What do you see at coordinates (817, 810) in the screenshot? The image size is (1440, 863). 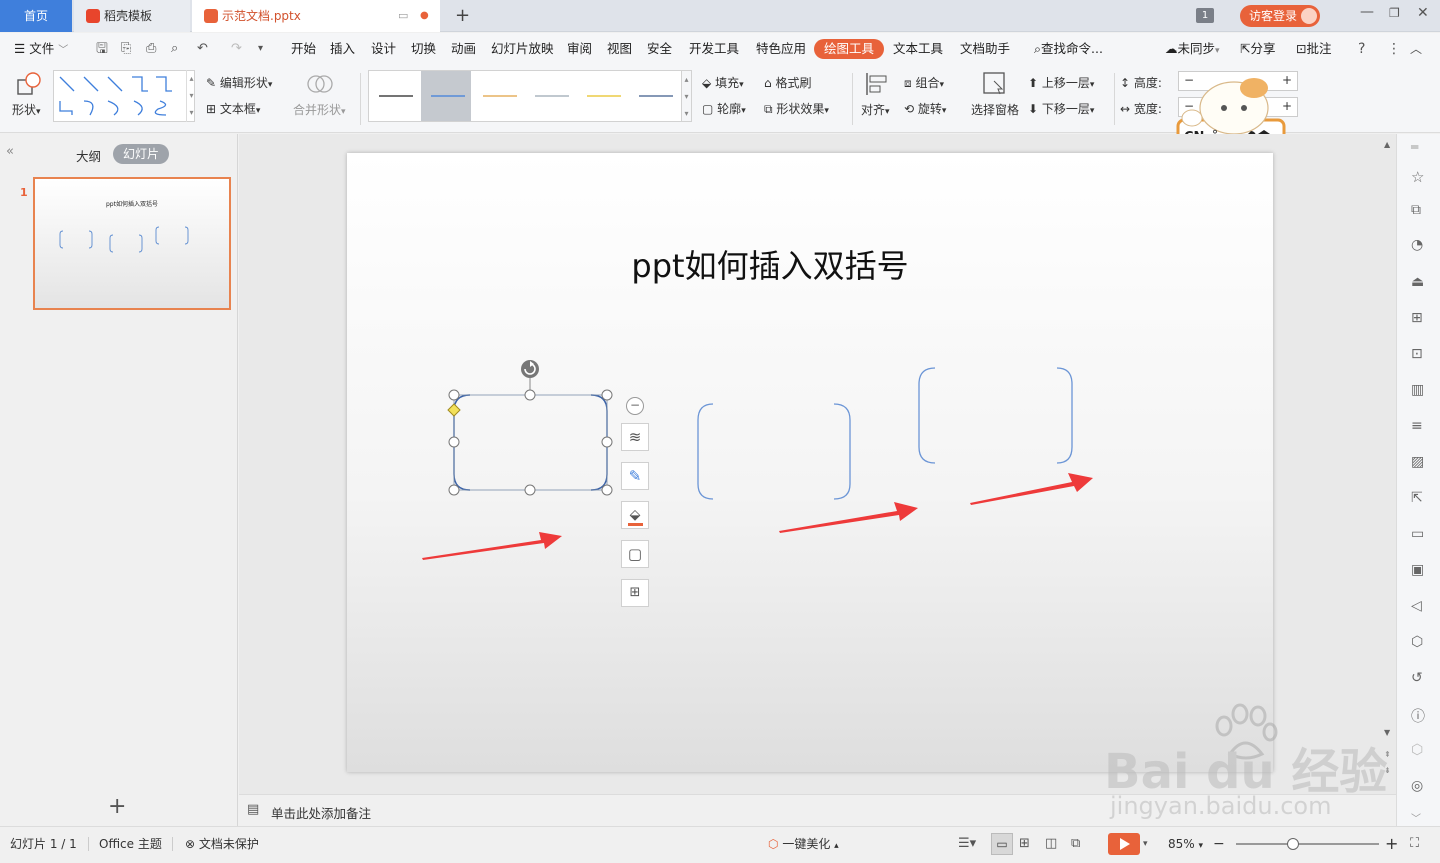 I see `notes-bar: ▤ 单击此处添加备注` at bounding box center [817, 810].